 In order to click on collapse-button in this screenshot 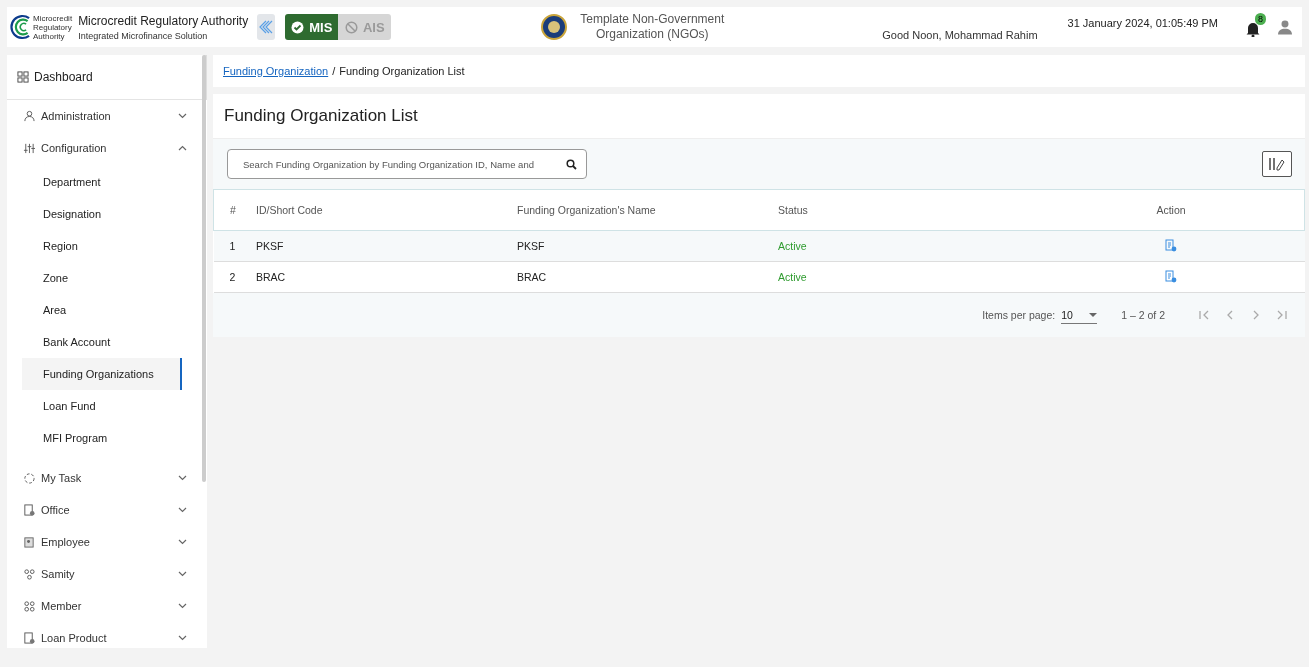, I will do `click(266, 27)`.